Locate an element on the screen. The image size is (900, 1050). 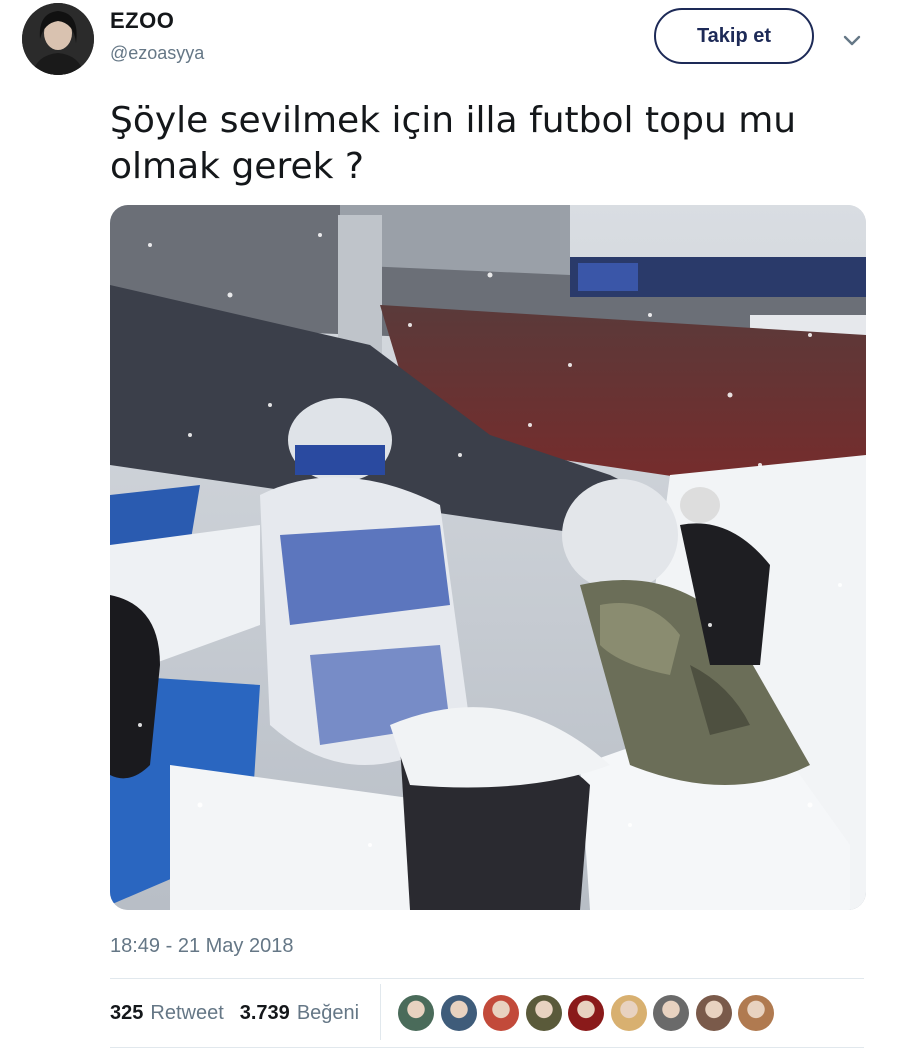
tweet-text-line: Şöyle sevilmek için illa futbol topu mu is located at coordinates (453, 120).